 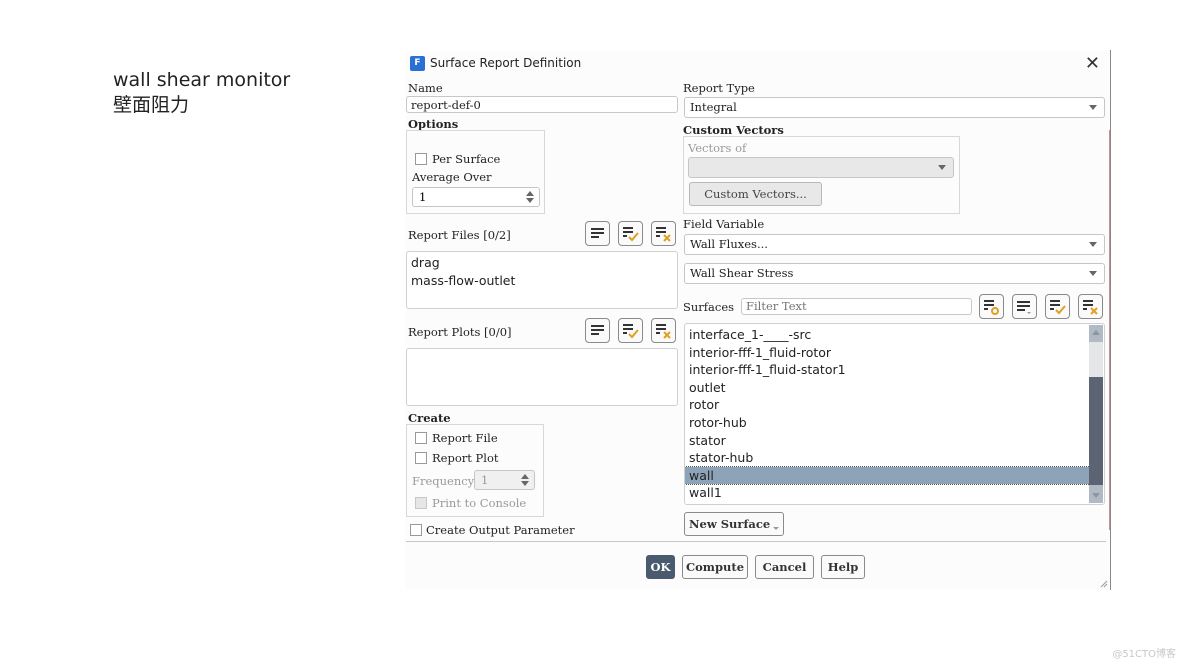 What do you see at coordinates (1096, 494) in the screenshot?
I see `scroll-down-button` at bounding box center [1096, 494].